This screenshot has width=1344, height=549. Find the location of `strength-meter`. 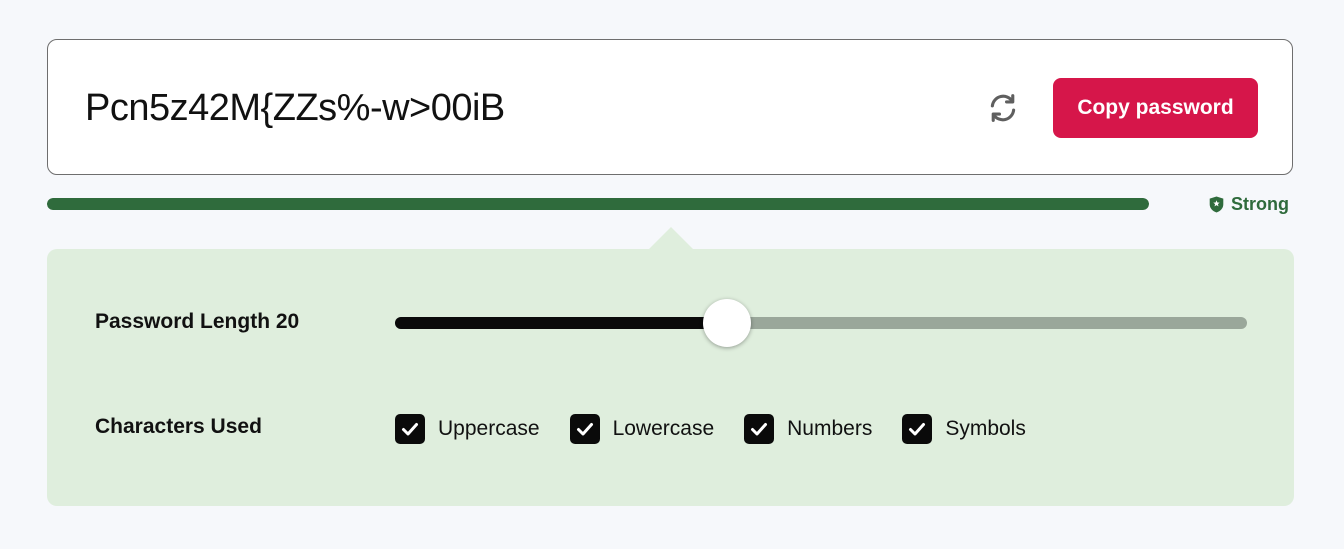

strength-meter is located at coordinates (598, 204).